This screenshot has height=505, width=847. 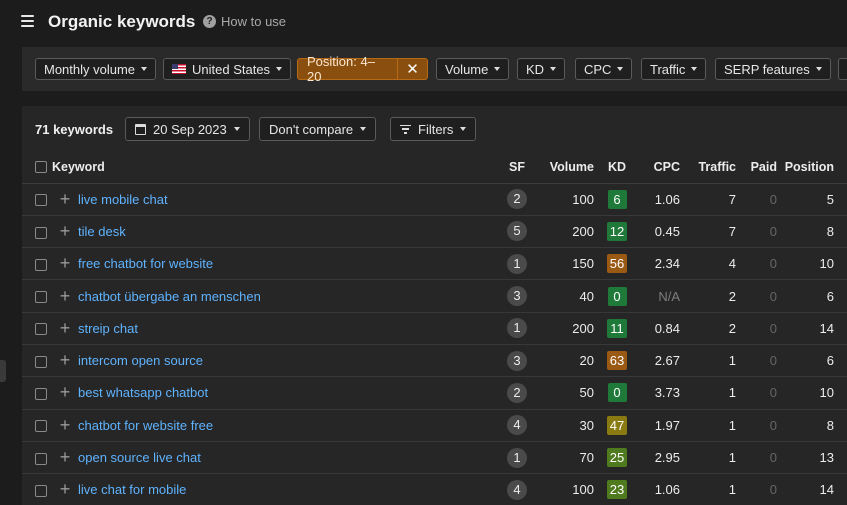 I want to click on compare-dropdown: Don't compare, so click(x=318, y=129).